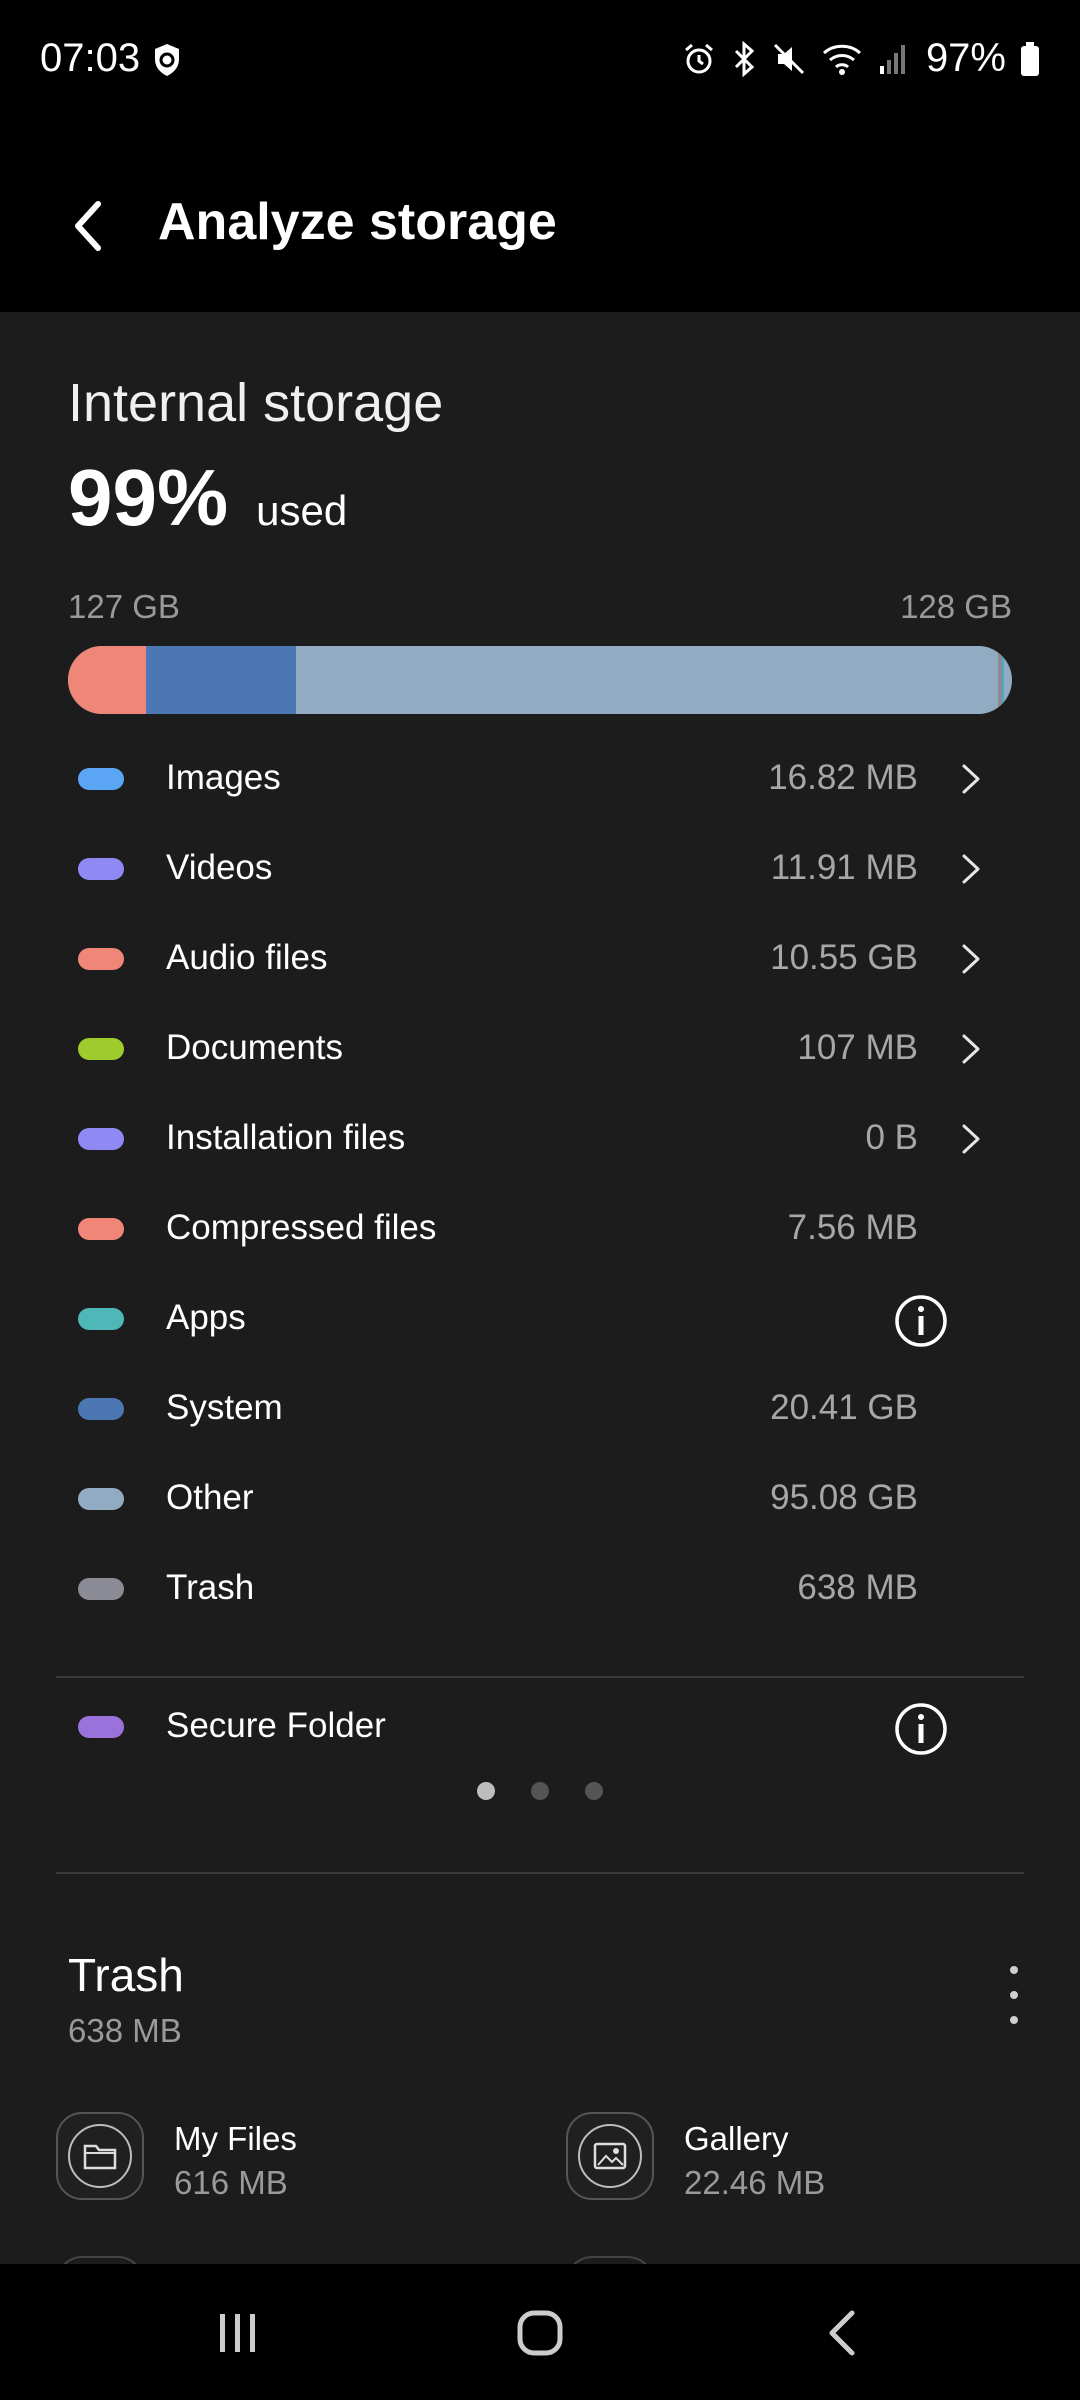 The height and width of the screenshot is (2400, 1080). I want to click on category-row: Audio files 10.55 GB, so click(540, 959).